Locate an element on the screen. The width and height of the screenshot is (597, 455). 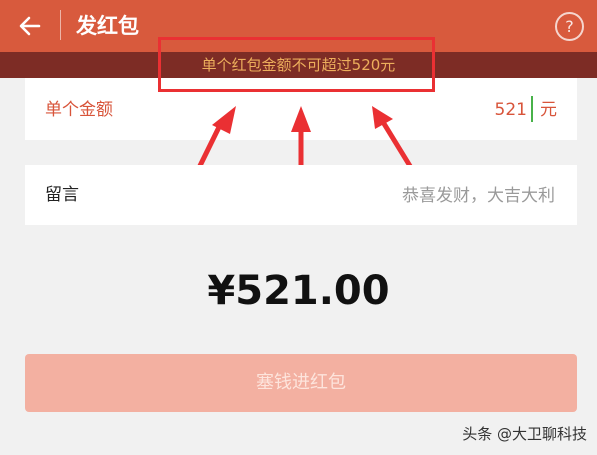
message-label: 留言 is located at coordinates (62, 195).